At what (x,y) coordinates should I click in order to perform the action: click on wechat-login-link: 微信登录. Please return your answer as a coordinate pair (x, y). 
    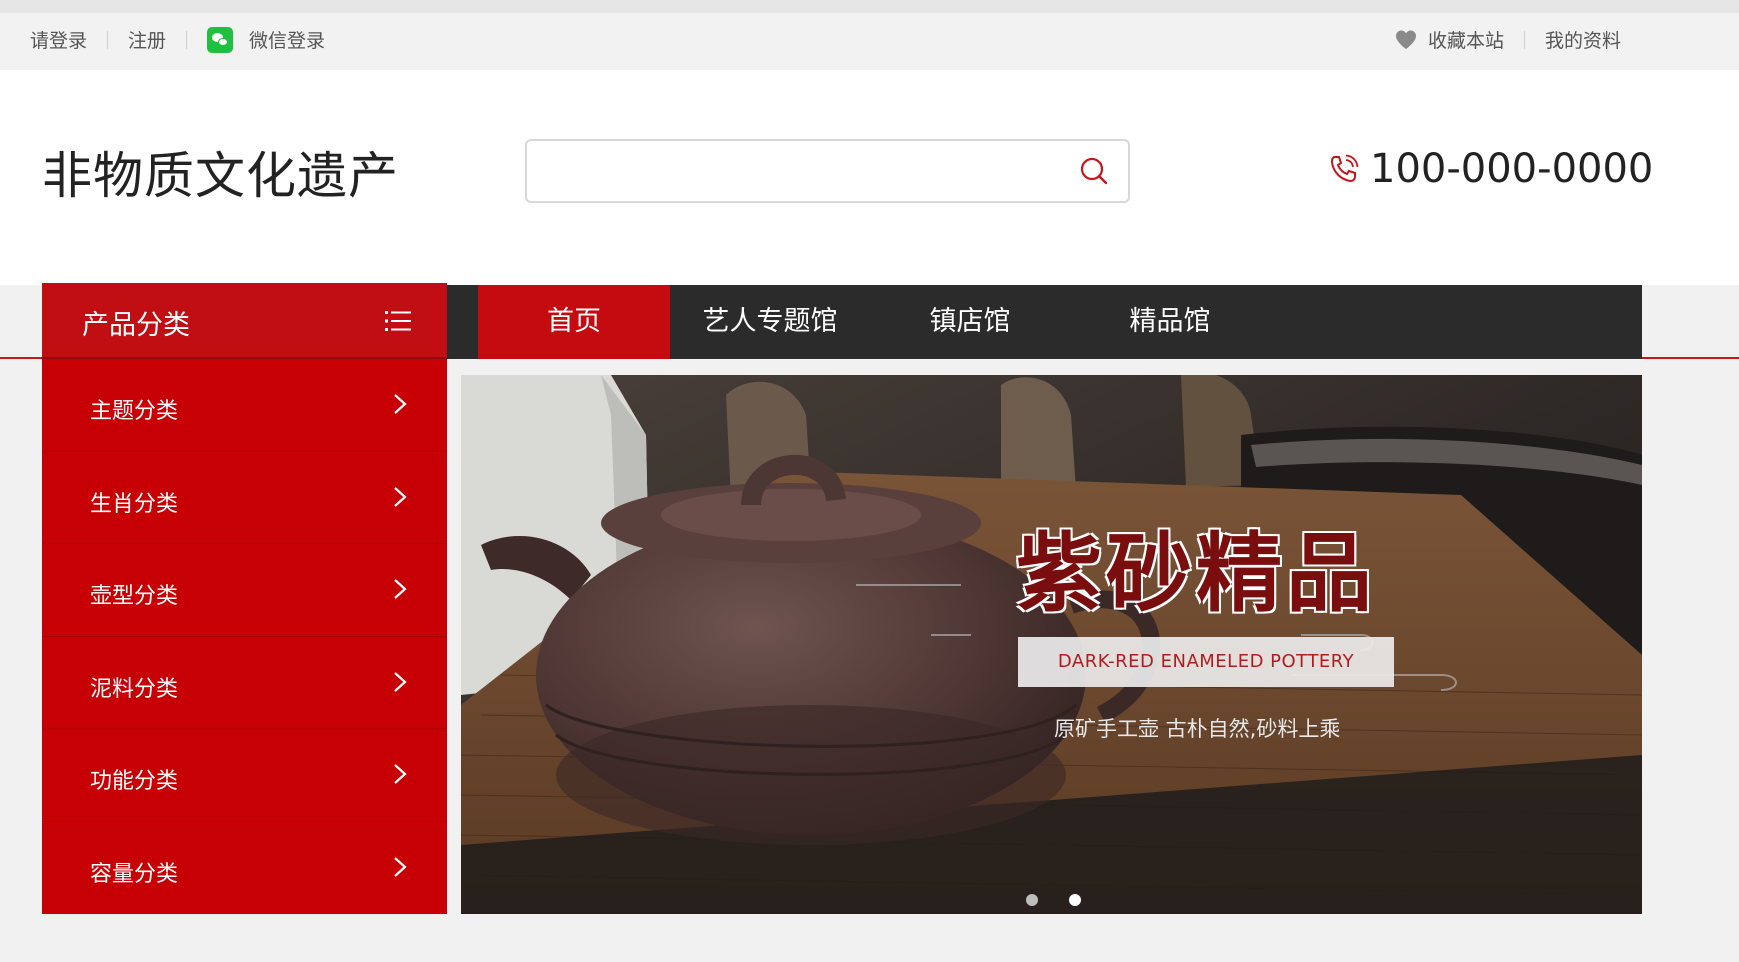
    Looking at the image, I should click on (287, 39).